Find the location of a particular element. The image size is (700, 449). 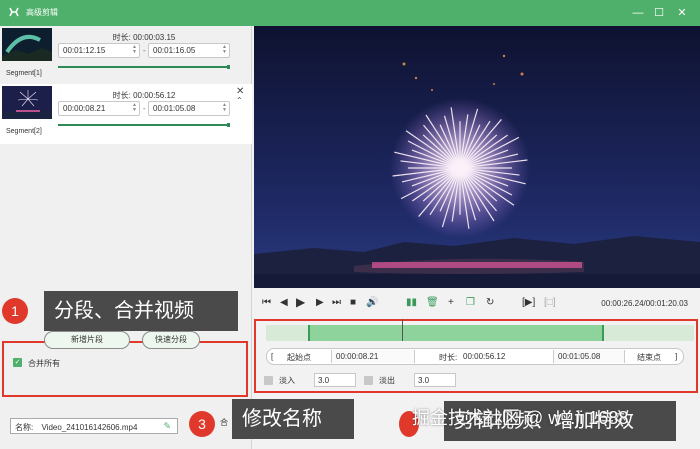

step-forward-icon: ▶ is located at coordinates (320, 302).